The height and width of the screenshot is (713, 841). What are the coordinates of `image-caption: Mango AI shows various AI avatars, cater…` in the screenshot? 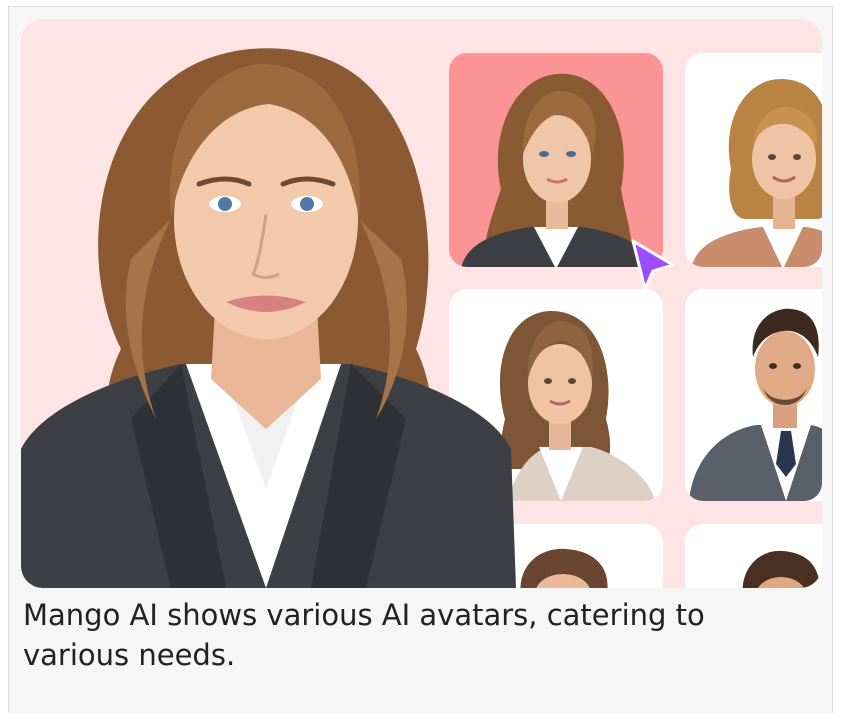 It's located at (364, 635).